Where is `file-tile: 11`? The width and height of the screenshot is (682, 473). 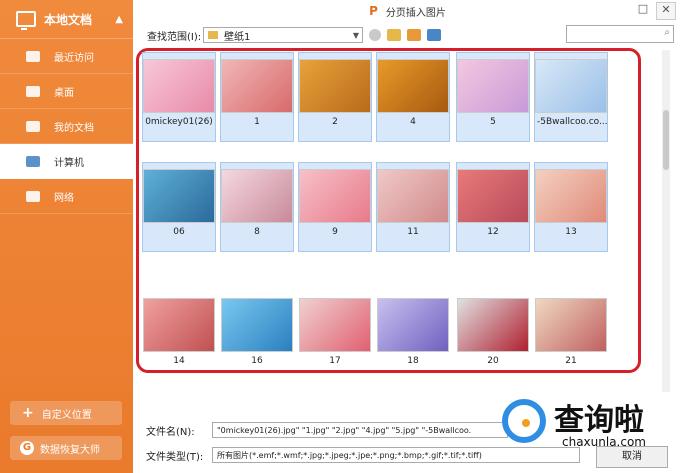 file-tile: 11 is located at coordinates (413, 207).